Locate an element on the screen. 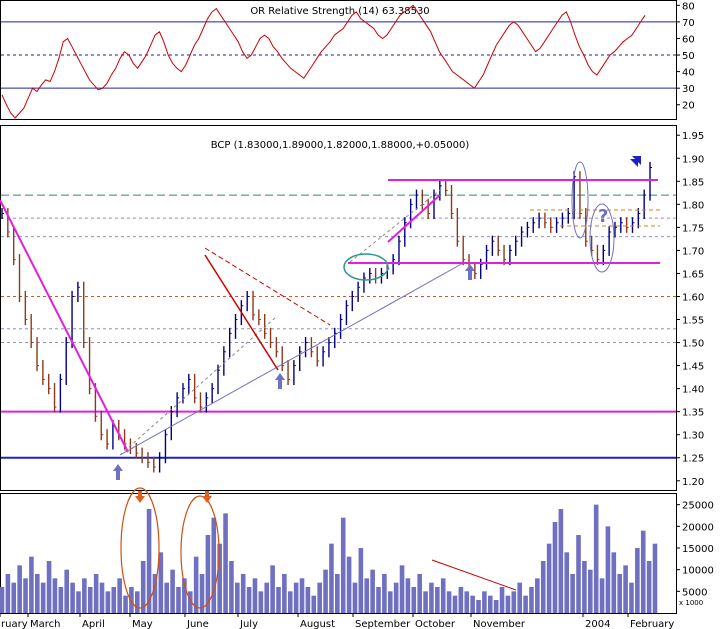 The width and height of the screenshot is (724, 629). price-tick-label-1.95: 1.95 is located at coordinates (693, 136).